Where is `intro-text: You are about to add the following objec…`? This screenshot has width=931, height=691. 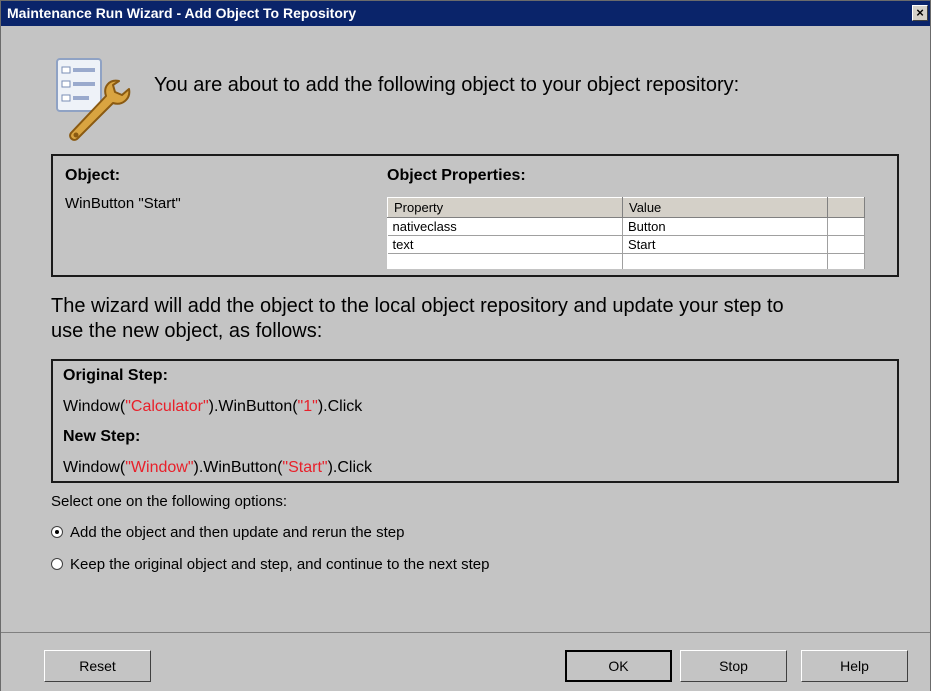 intro-text: You are about to add the following objec… is located at coordinates (447, 85).